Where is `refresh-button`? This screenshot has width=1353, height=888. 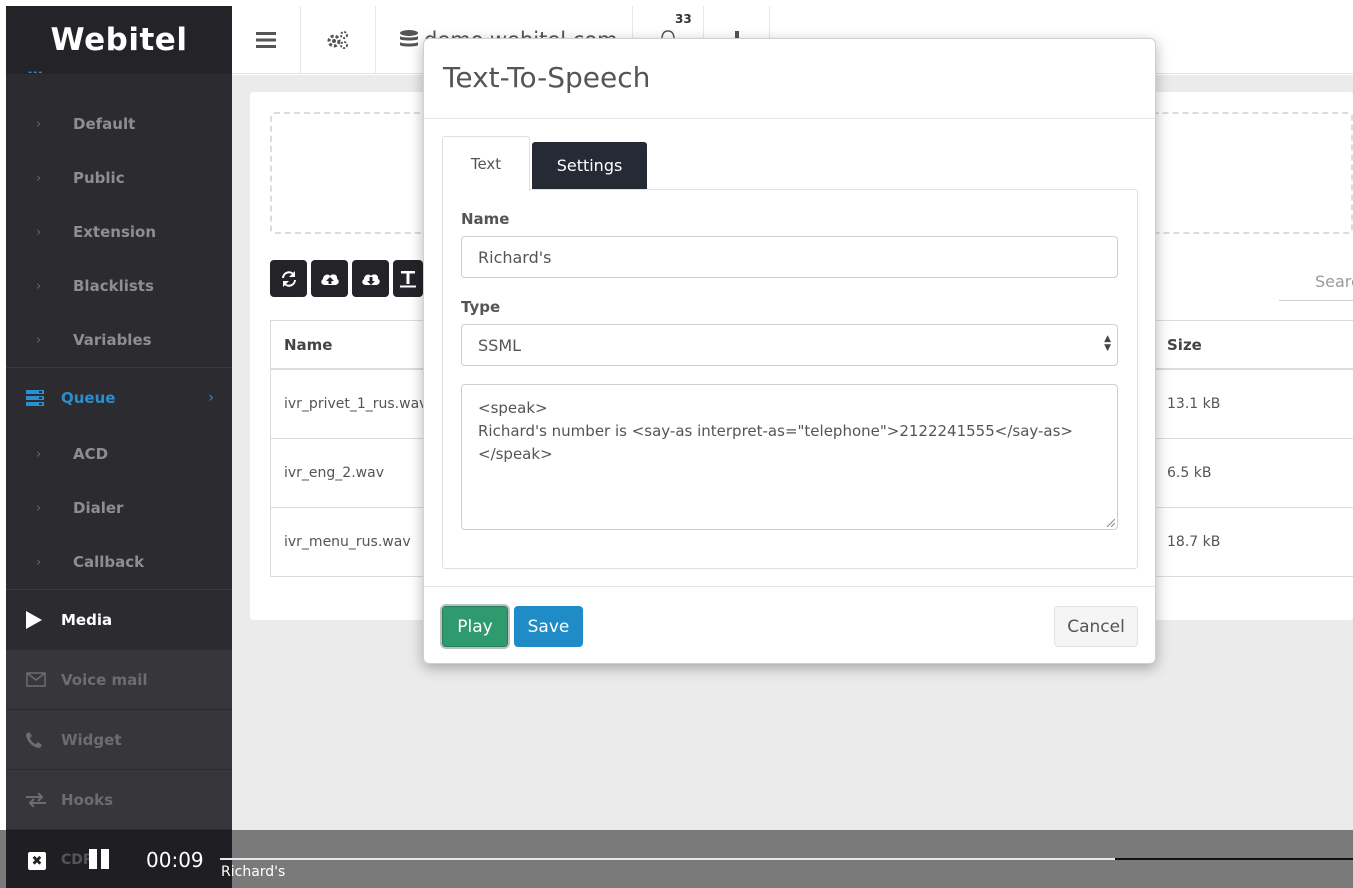 refresh-button is located at coordinates (288, 278).